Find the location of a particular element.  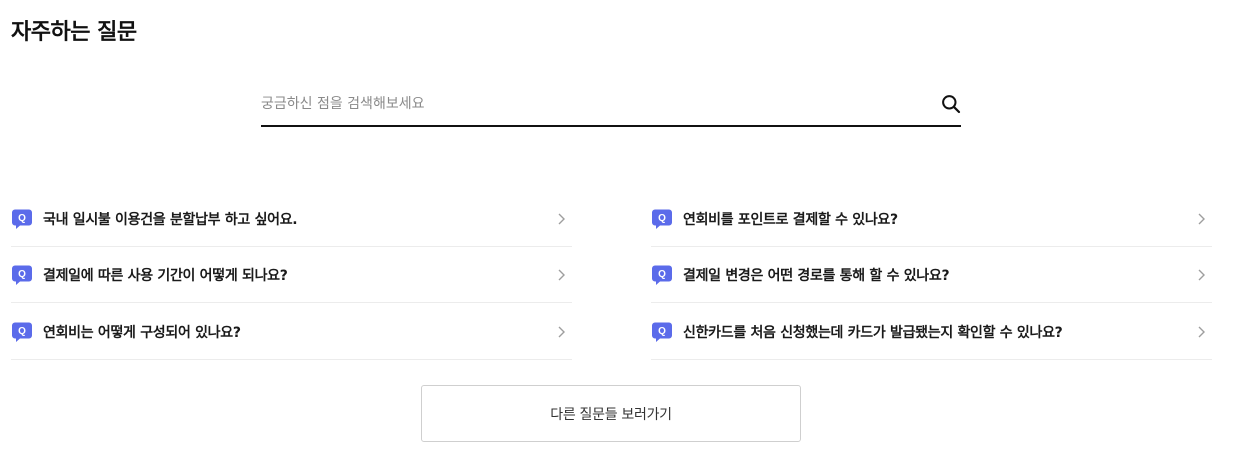

faq-item: Q 국내 일시불 이용건을 분할납부 하고 싶어요. is located at coordinates (291, 218).